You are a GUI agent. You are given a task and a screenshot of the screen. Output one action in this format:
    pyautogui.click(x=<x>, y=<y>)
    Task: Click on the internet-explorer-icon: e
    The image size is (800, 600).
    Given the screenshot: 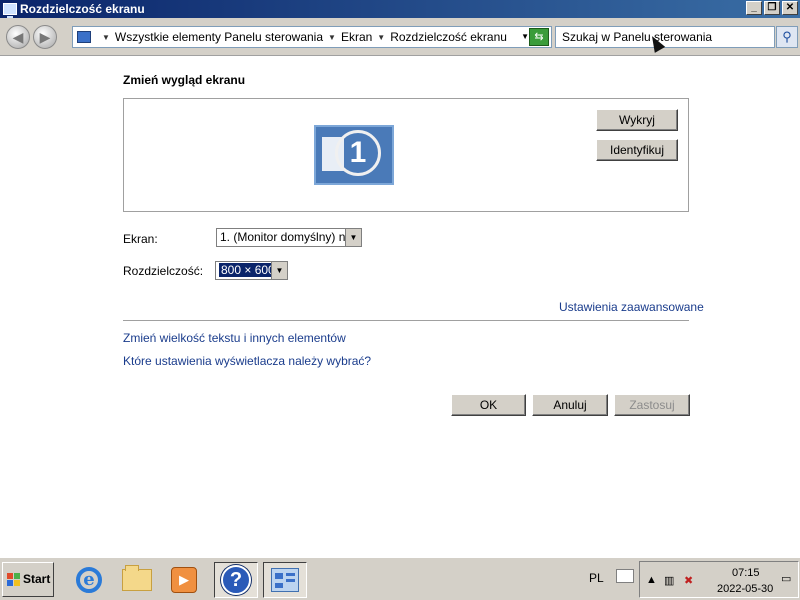 What is the action you would take?
    pyautogui.click(x=89, y=580)
    